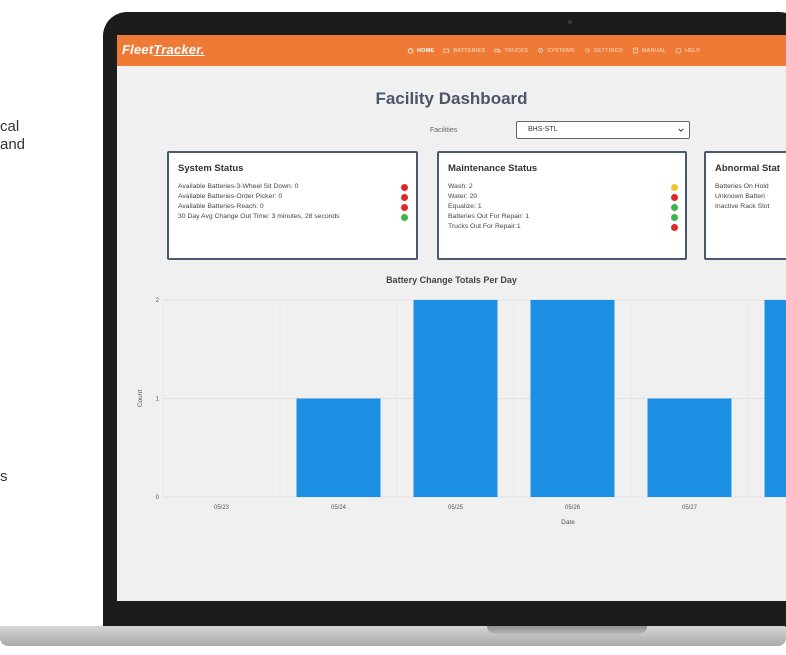 Image resolution: width=786 pixels, height=655 pixels. I want to click on camera-icon, so click(570, 22).